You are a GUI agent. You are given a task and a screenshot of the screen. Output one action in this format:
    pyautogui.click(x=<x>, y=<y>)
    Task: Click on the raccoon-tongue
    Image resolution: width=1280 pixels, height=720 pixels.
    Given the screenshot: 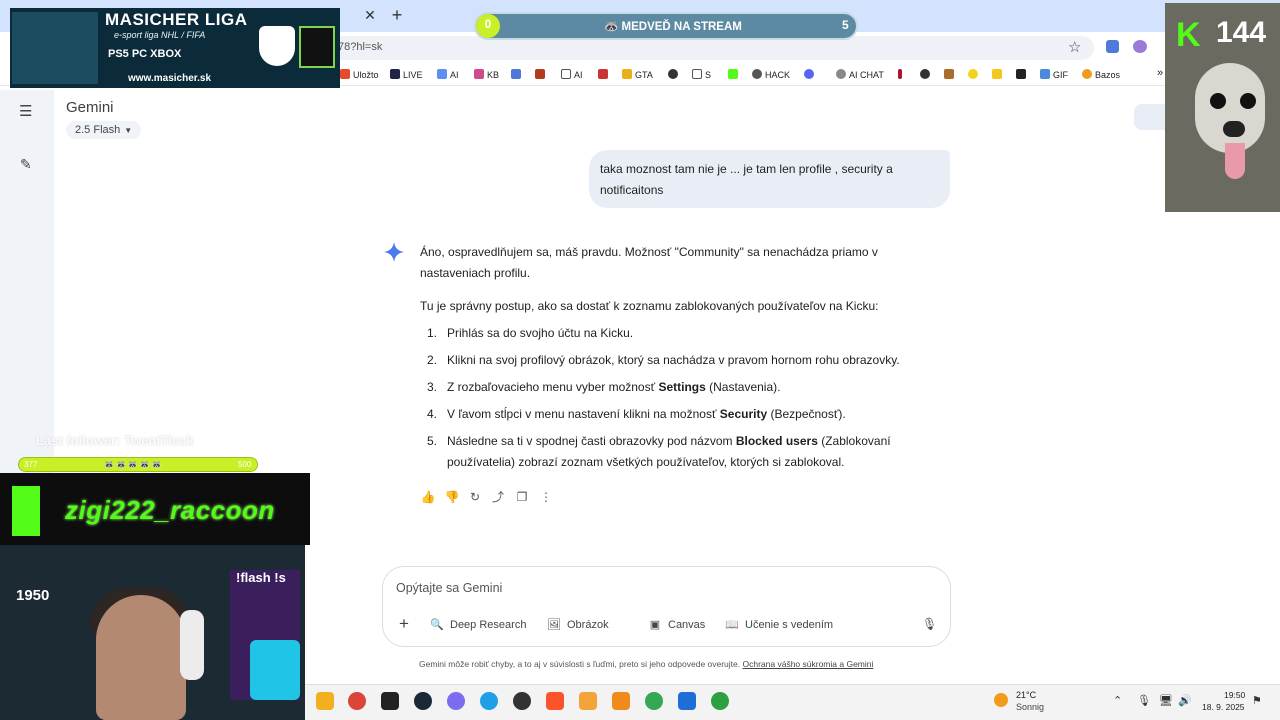 What is the action you would take?
    pyautogui.click(x=1235, y=161)
    